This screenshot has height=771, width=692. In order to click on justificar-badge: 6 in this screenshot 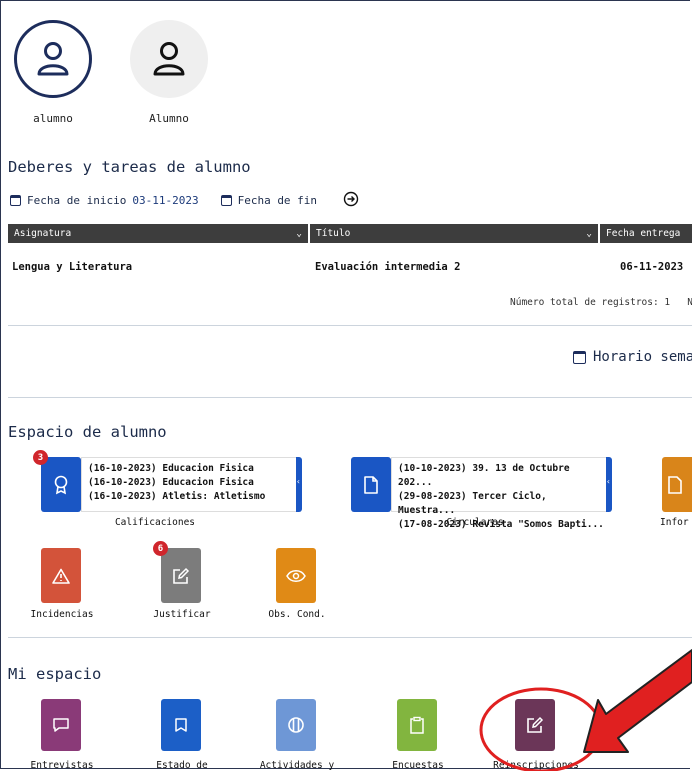, I will do `click(160, 548)`.